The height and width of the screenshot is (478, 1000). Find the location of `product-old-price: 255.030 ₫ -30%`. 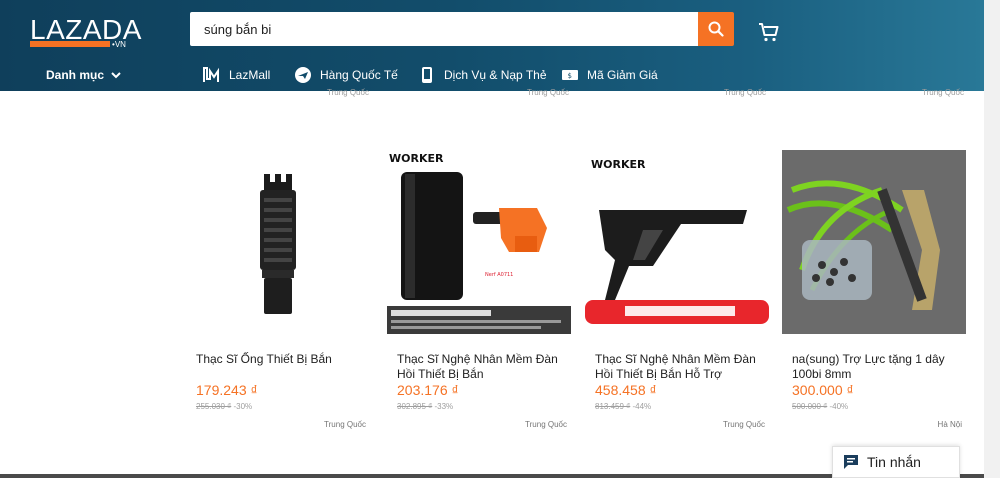

product-old-price: 255.030 ₫ -30% is located at coordinates (224, 406).